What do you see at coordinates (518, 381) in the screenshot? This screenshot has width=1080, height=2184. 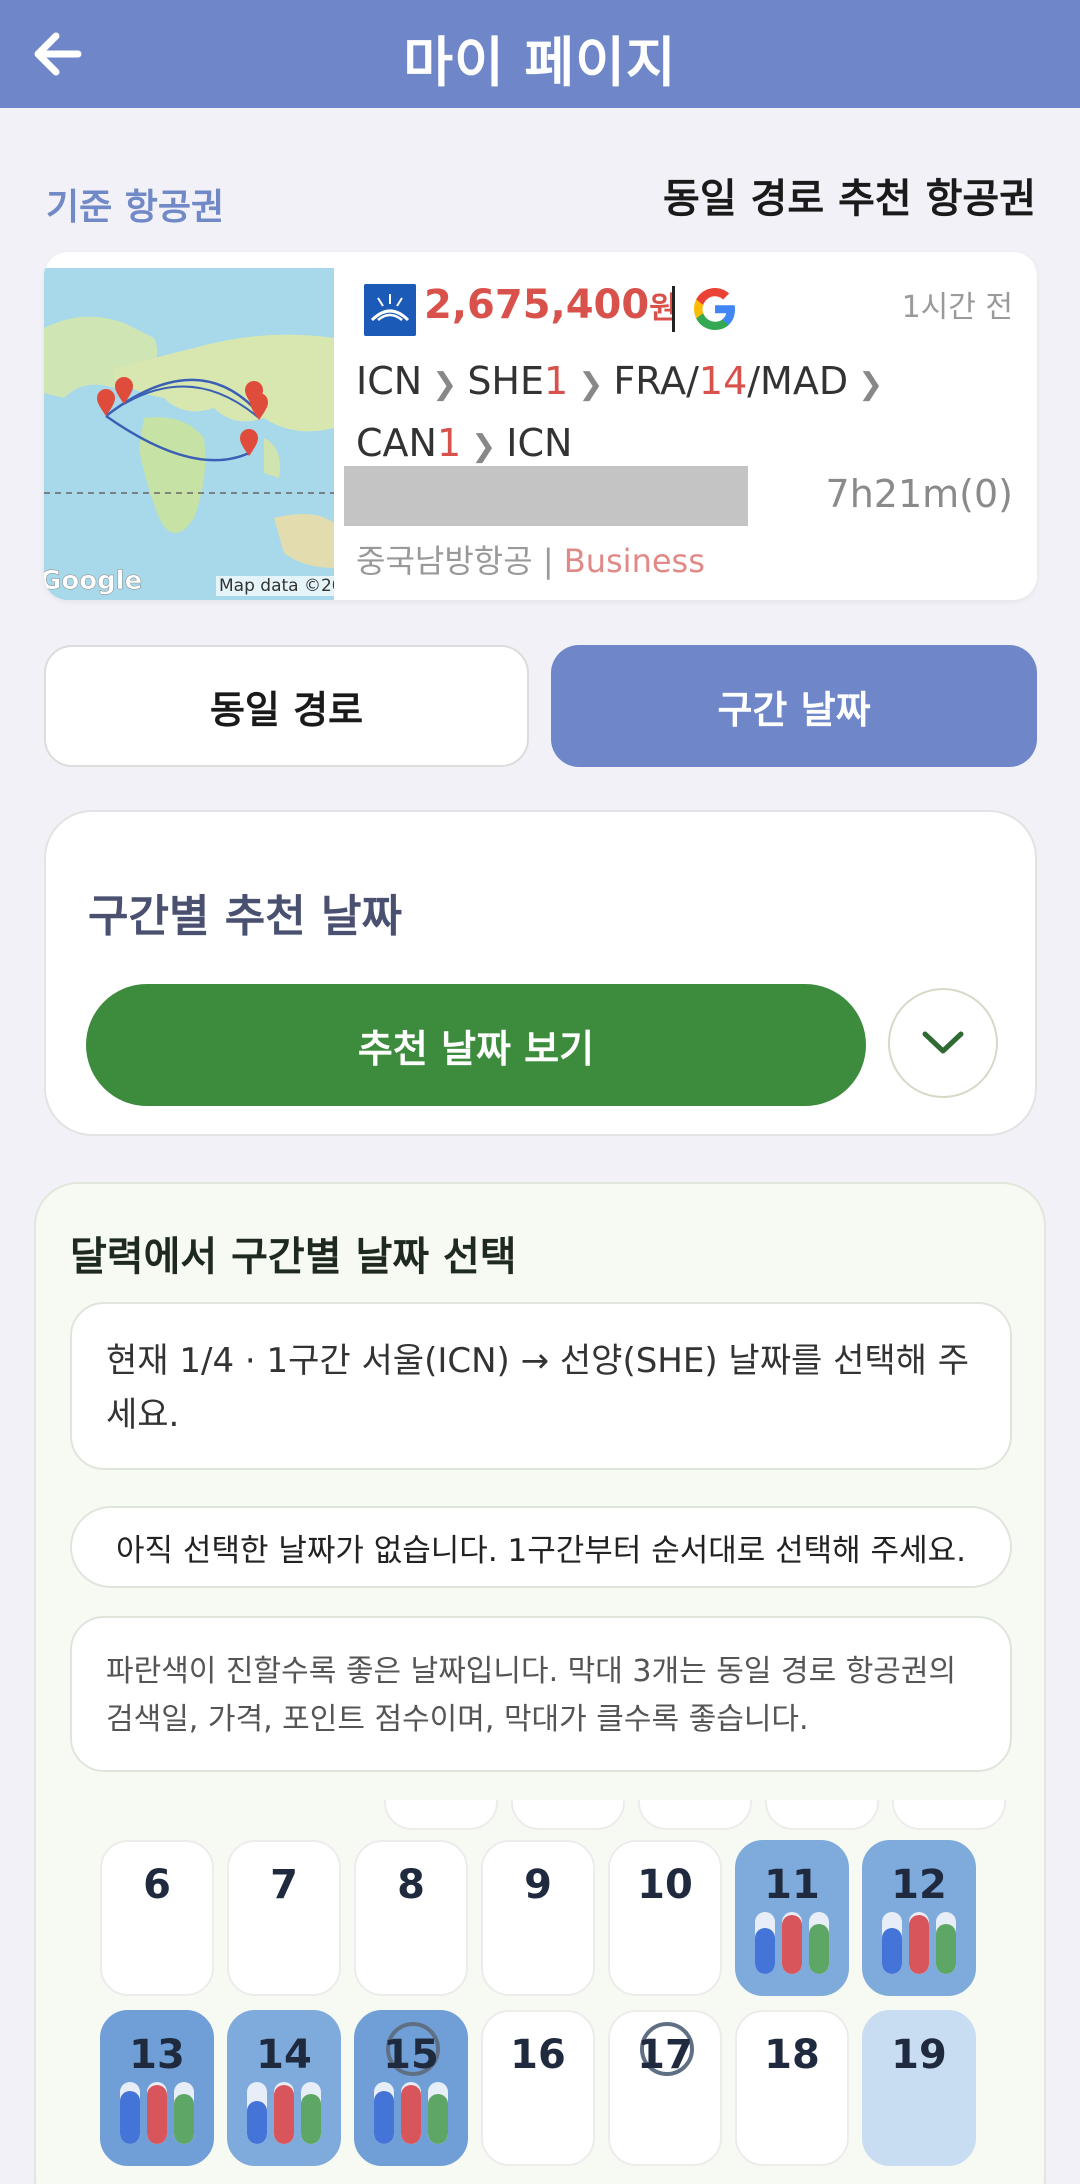 I see `route-stop: SHE1` at bounding box center [518, 381].